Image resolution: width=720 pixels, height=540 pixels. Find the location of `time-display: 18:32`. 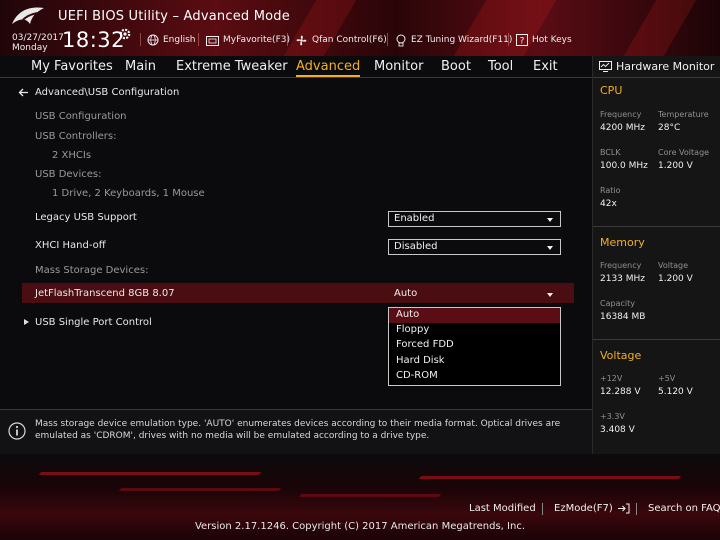

time-display: 18:32 is located at coordinates (94, 40).